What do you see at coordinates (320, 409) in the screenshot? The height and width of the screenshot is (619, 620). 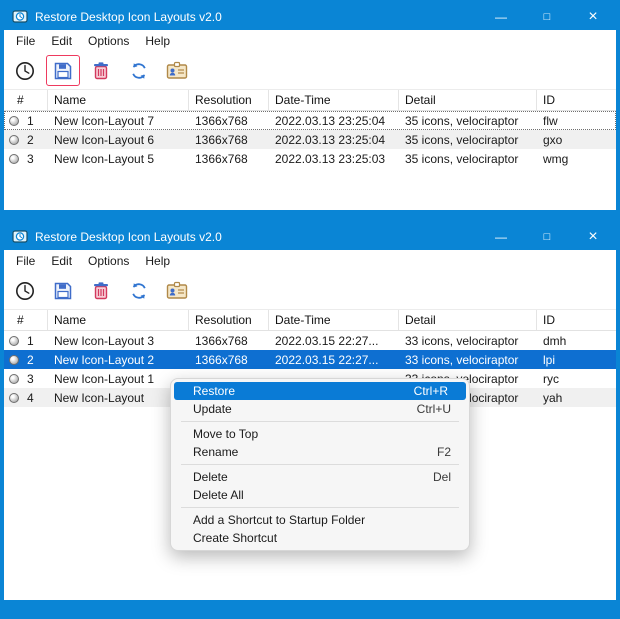 I see `context-menu-item-update: Update Ctrl+U` at bounding box center [320, 409].